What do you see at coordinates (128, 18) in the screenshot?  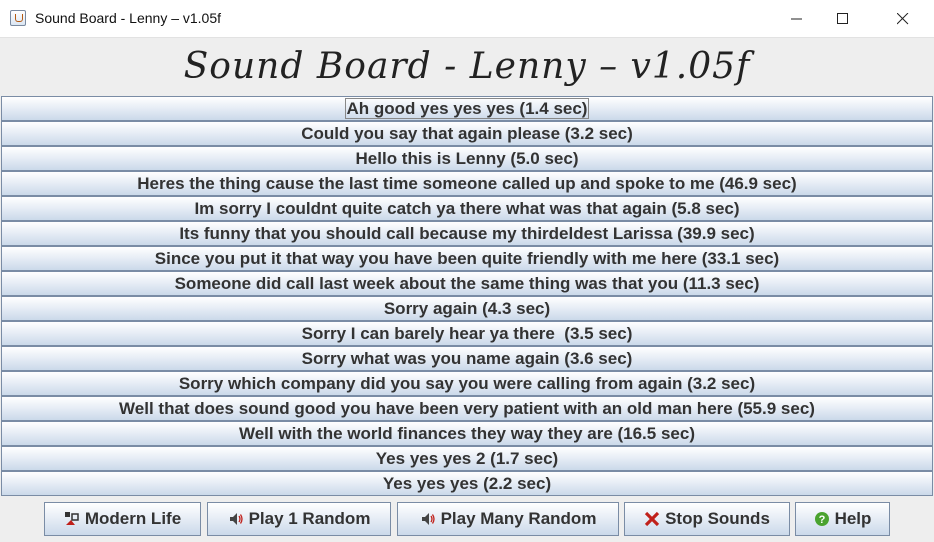 I see `window-title: Sound Board - Lenny – v1.05f` at bounding box center [128, 18].